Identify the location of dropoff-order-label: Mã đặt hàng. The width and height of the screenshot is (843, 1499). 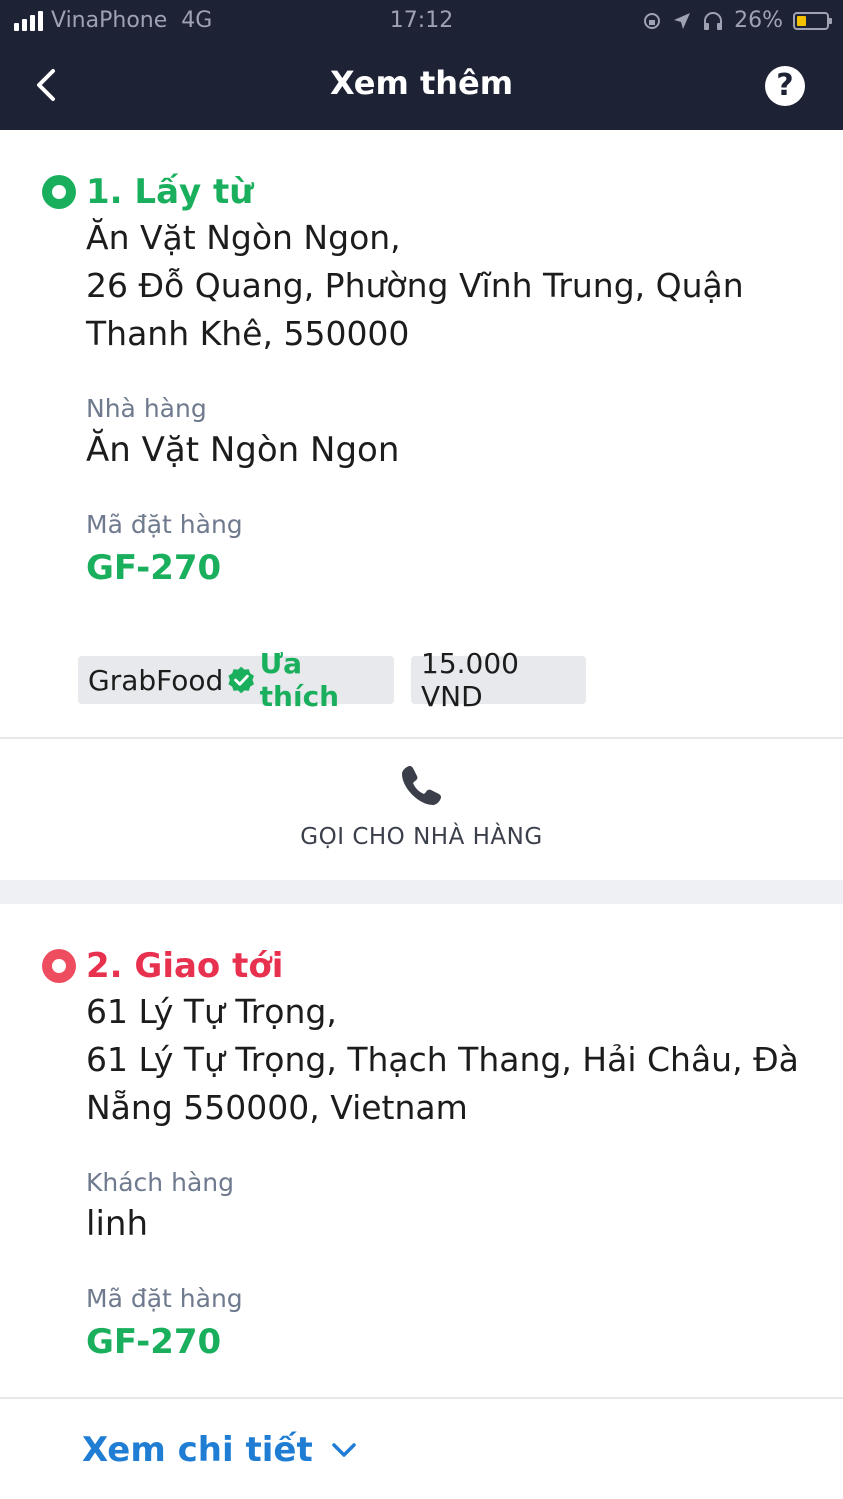
(164, 1298).